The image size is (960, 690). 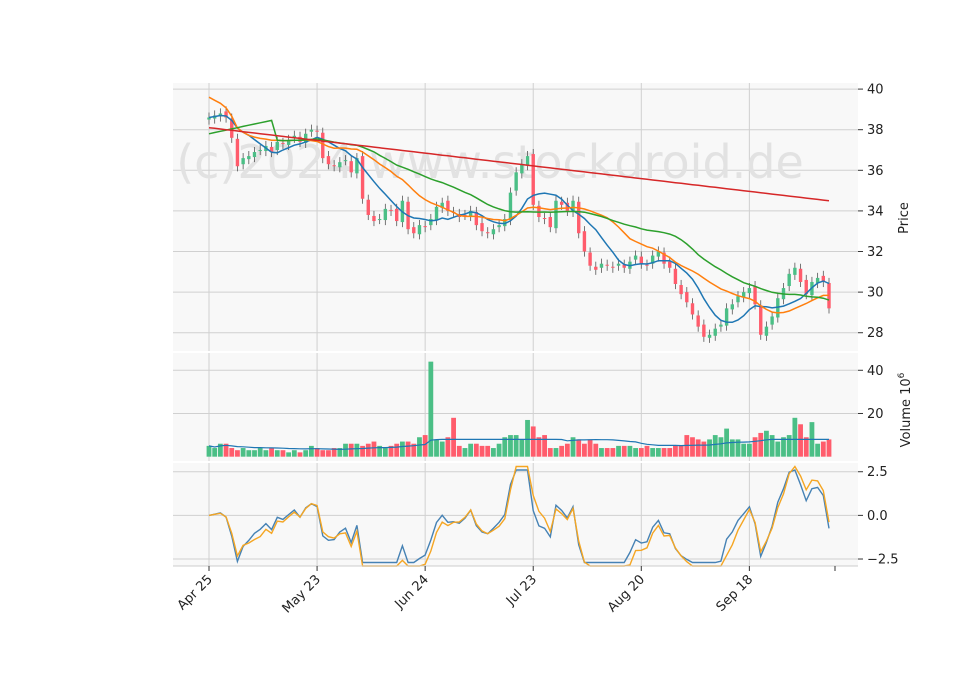 I want to click on watermark: (c)2024 www.stockdroid.de, so click(x=490, y=162).